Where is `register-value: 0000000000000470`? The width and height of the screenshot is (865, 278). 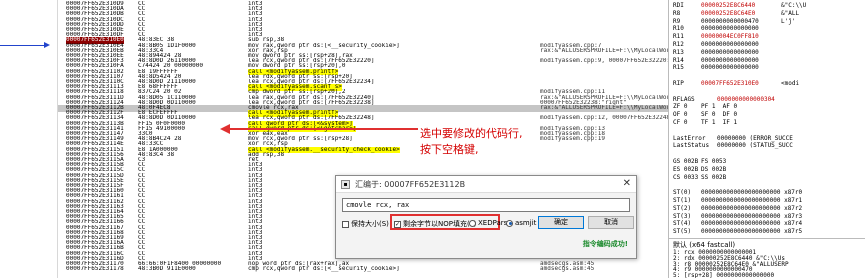 register-value: 0000000000000470 is located at coordinates (730, 21).